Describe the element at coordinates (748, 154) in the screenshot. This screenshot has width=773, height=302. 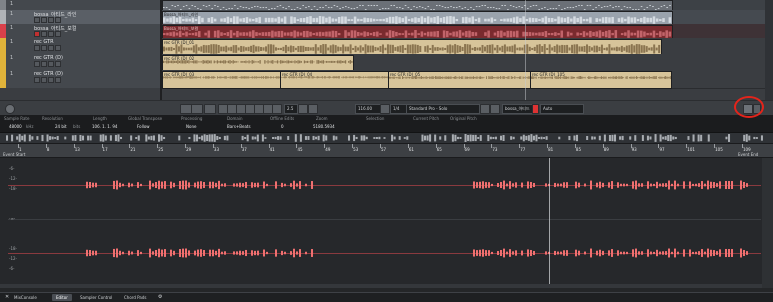
I see `event-end-marker: Event End` at that location.